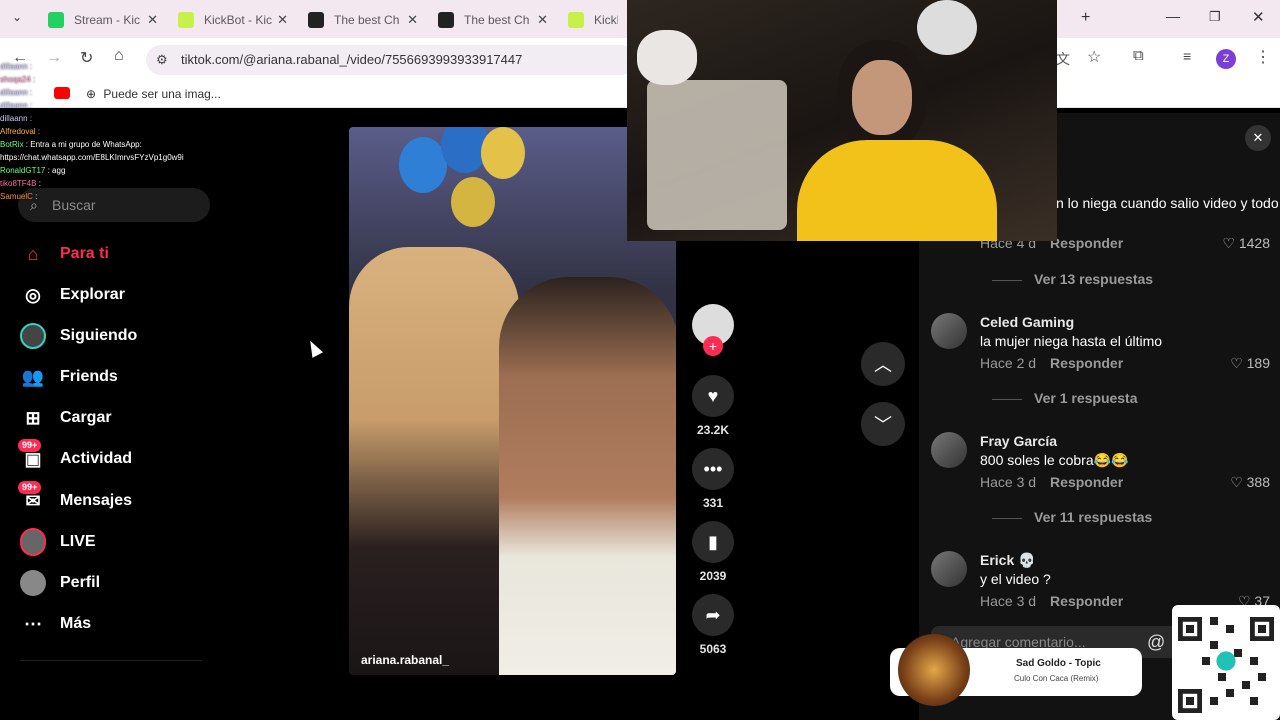 The width and height of the screenshot is (1280, 720). What do you see at coordinates (1065, 398) in the screenshot?
I see `view-replies-button: Ver 1 respuesta` at bounding box center [1065, 398].